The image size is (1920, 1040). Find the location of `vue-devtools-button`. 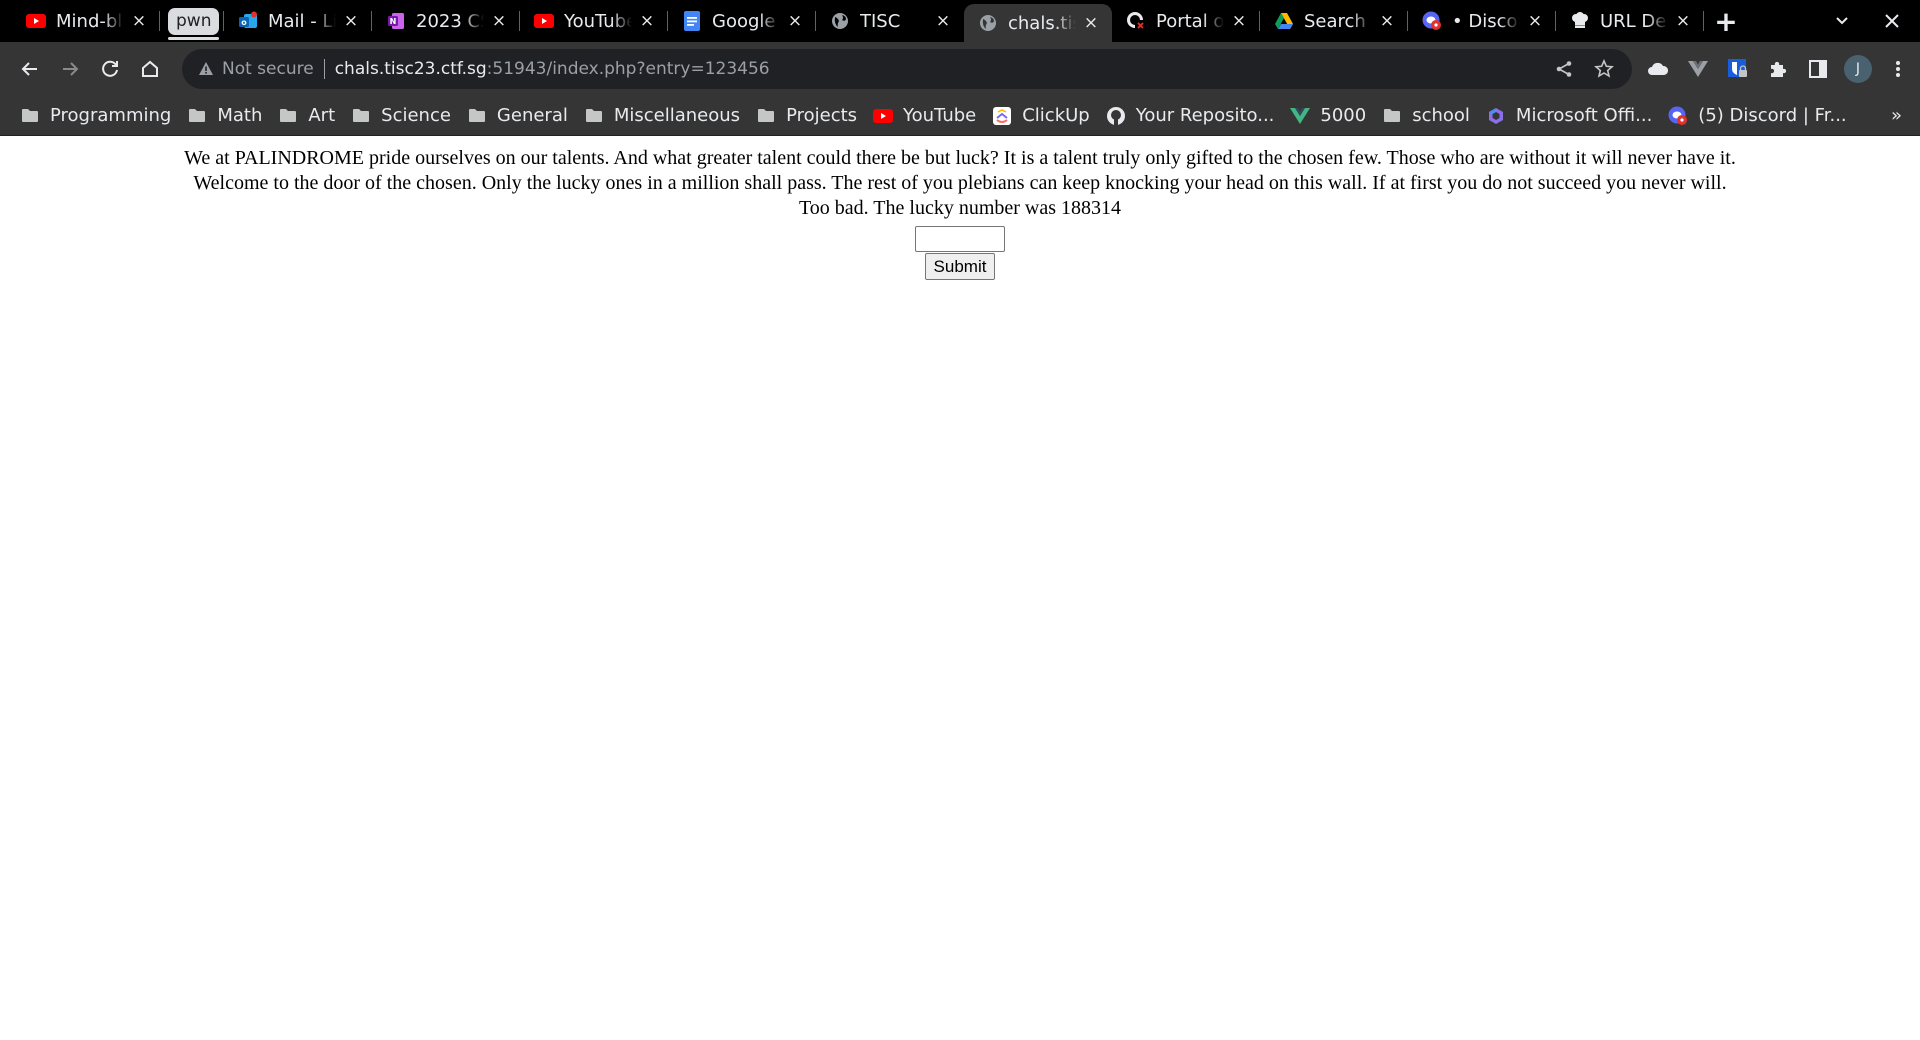

vue-devtools-button is located at coordinates (1698, 69).